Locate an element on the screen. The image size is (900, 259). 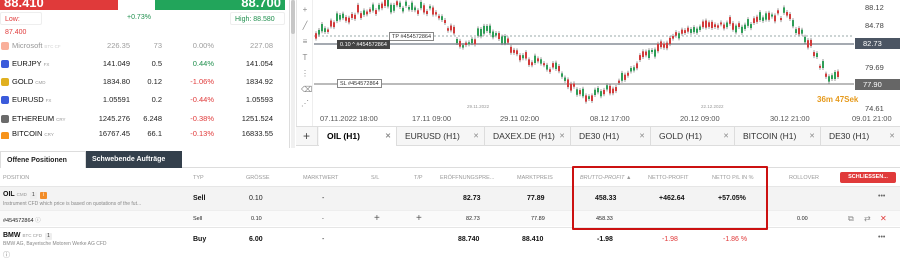
spread: 0.2 is located at coordinates (156, 99).